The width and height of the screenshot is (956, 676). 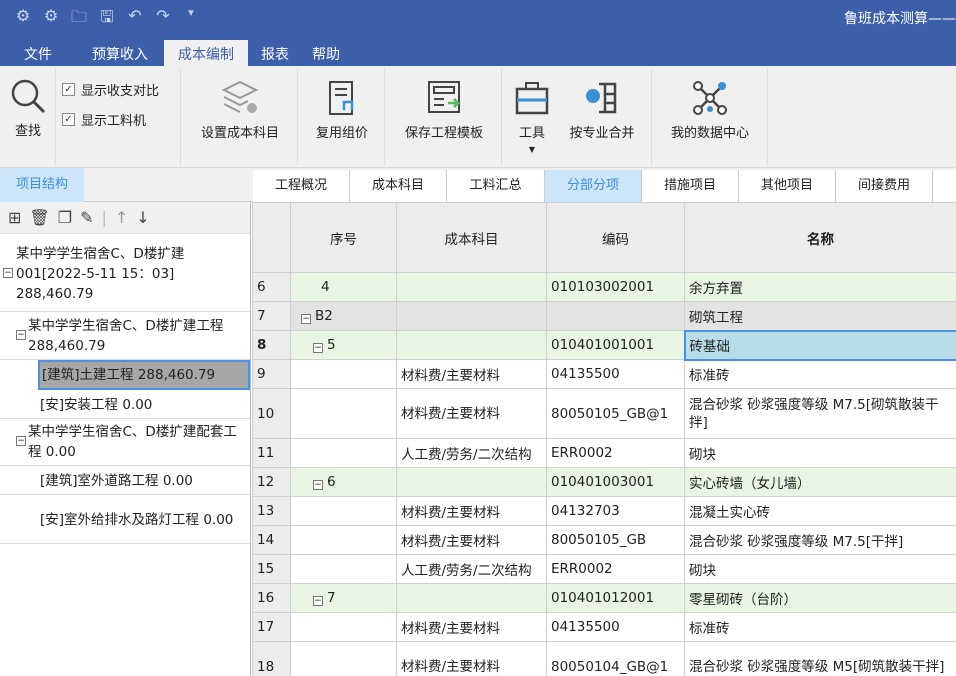 What do you see at coordinates (271, 316) in the screenshot?
I see `row-number: 7` at bounding box center [271, 316].